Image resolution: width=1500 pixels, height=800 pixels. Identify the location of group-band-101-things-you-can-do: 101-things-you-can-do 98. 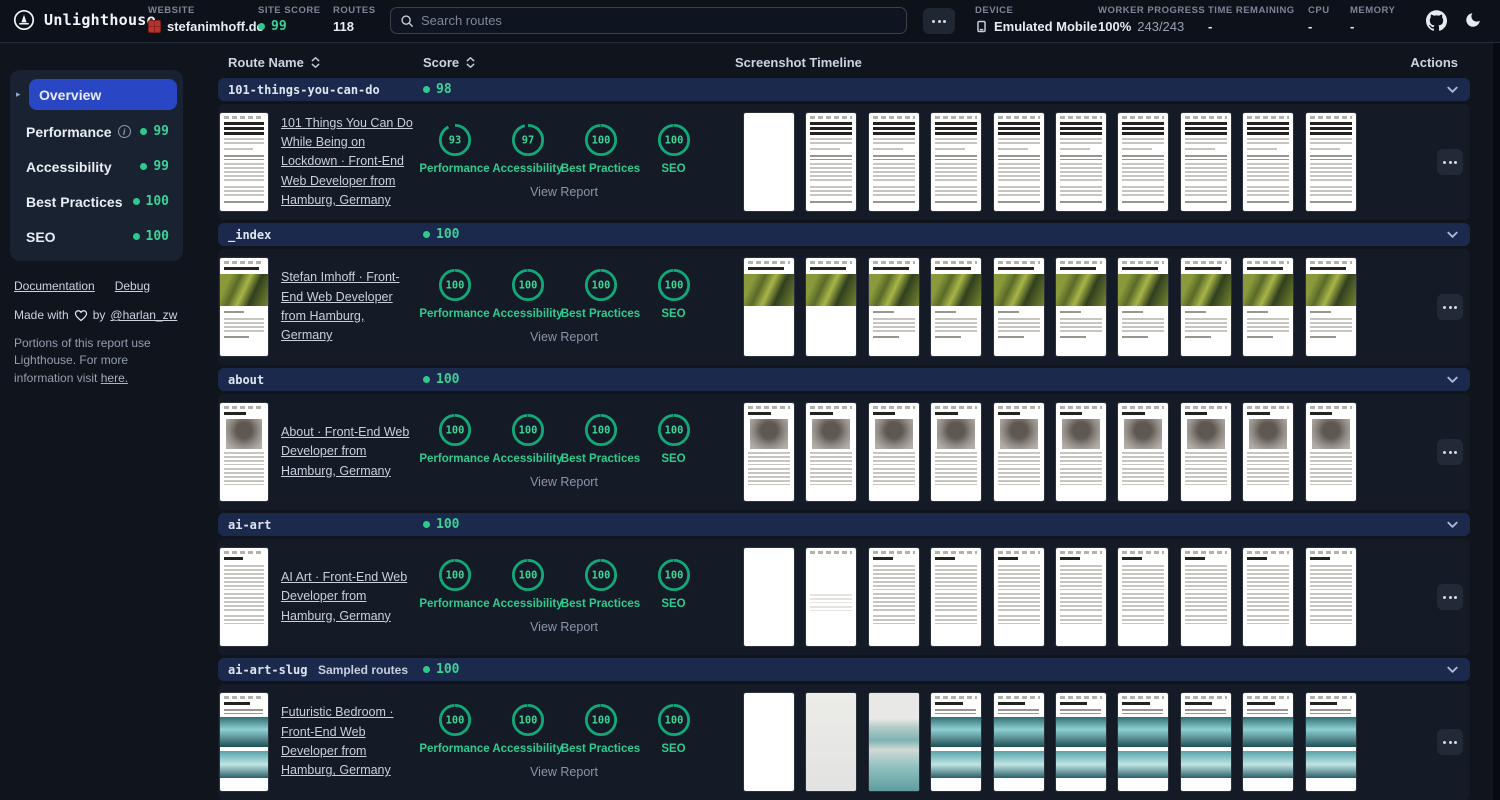
(844, 89).